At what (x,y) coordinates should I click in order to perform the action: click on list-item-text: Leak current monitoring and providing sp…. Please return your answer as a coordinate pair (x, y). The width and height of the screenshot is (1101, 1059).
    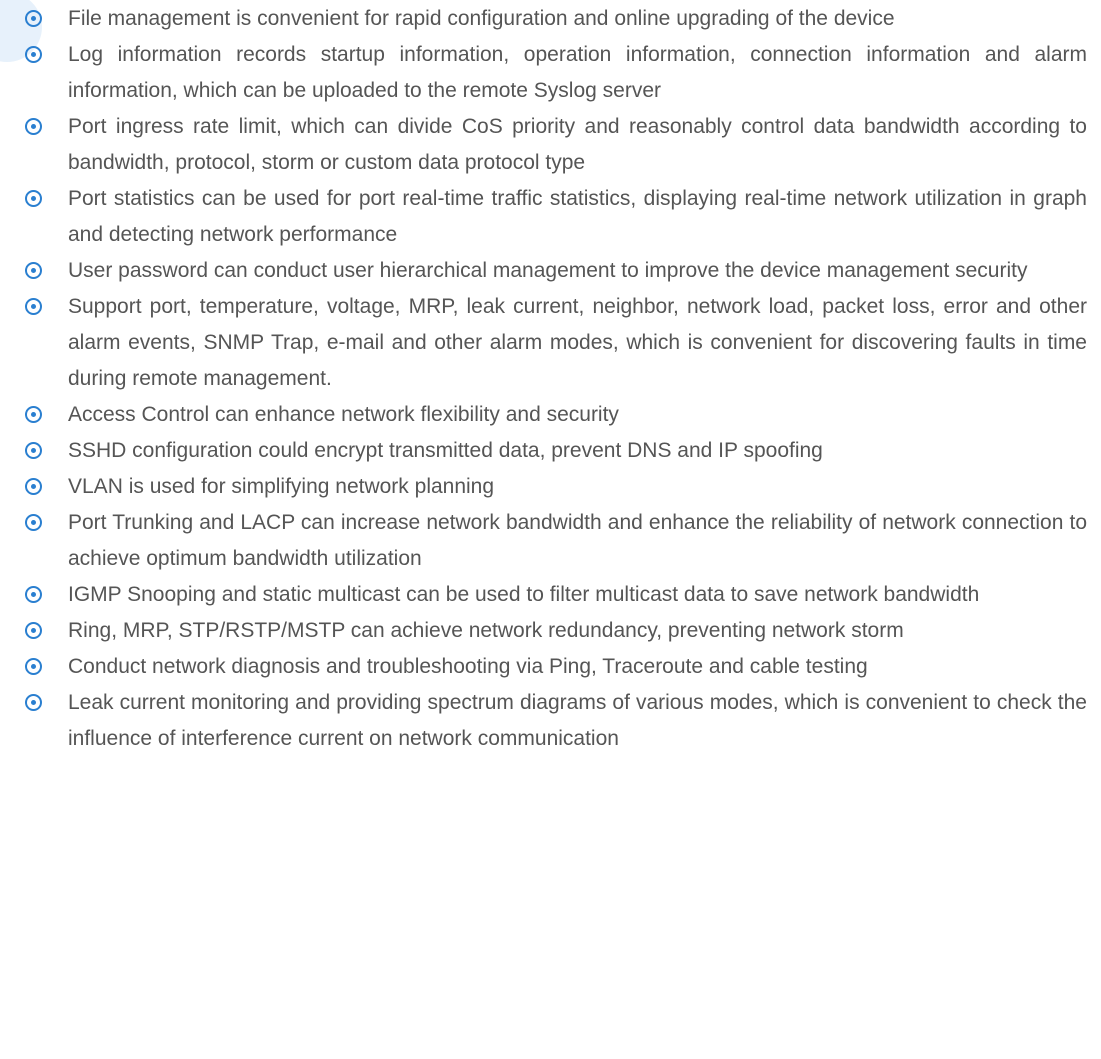
    Looking at the image, I should click on (577, 720).